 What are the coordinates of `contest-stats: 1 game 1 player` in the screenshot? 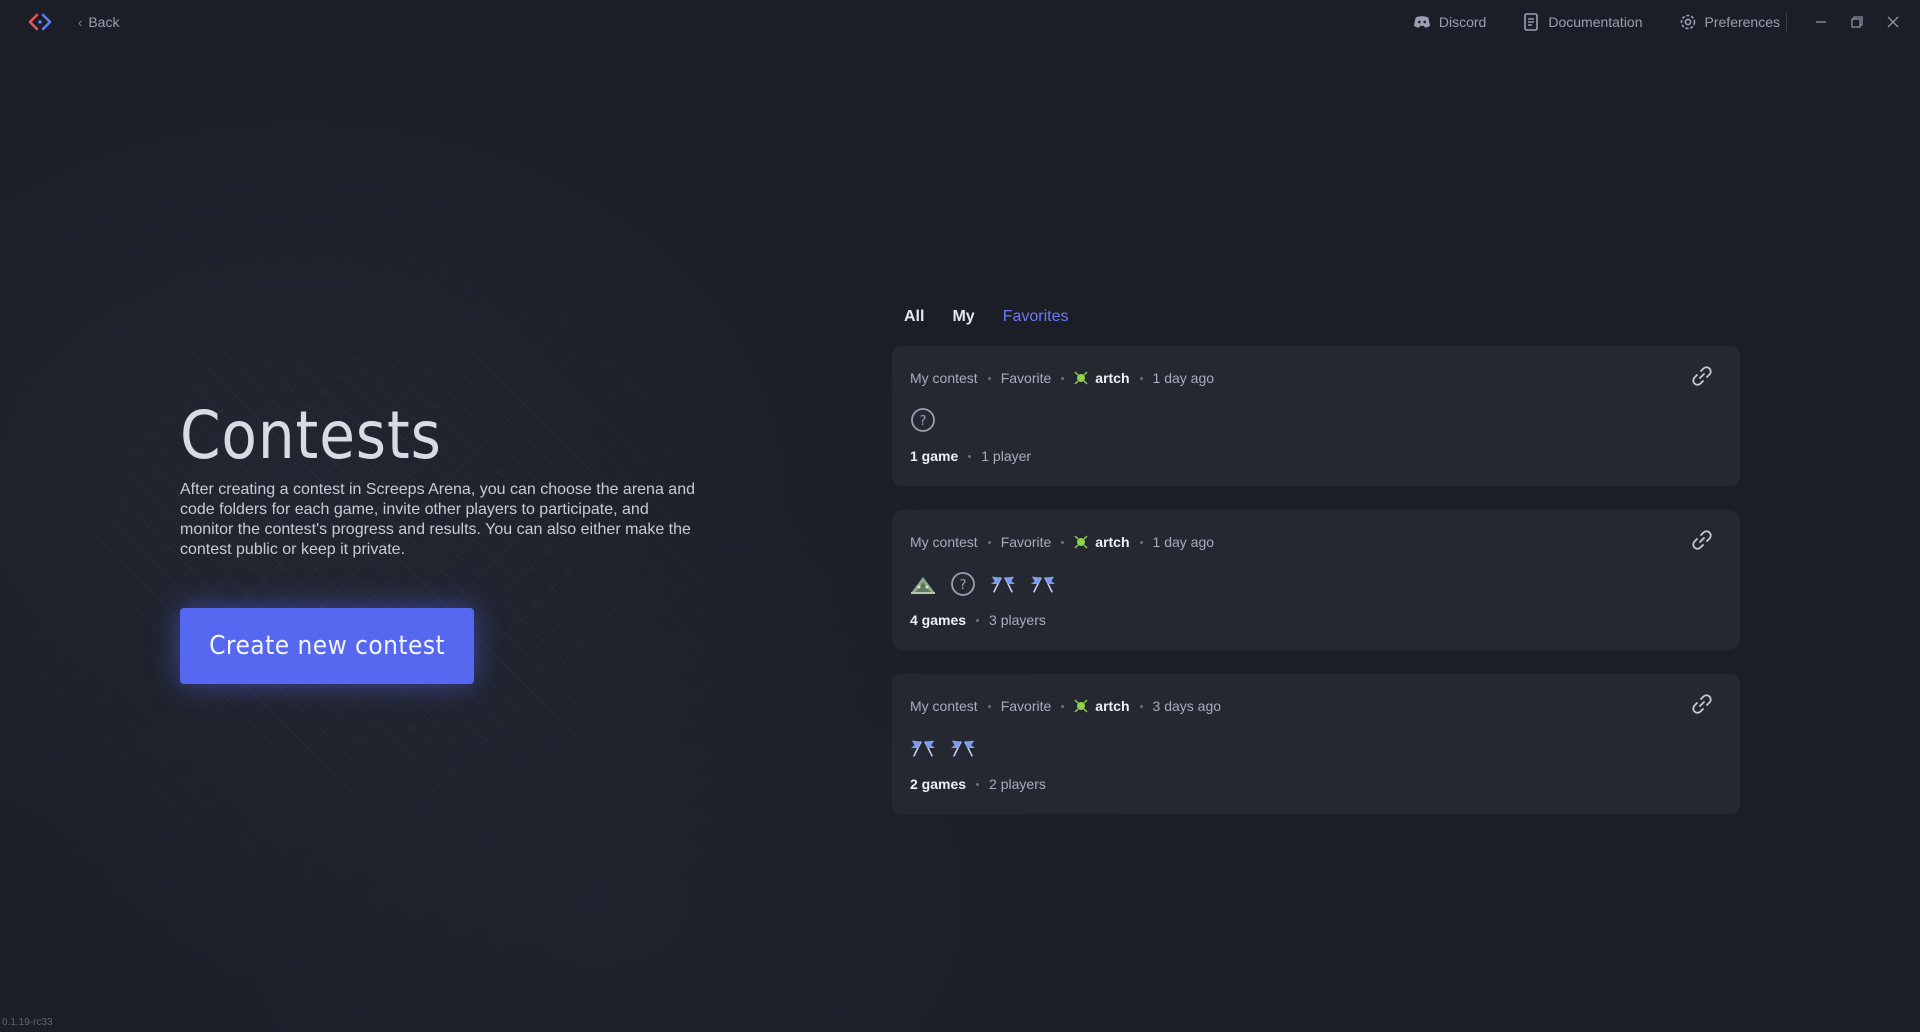 It's located at (970, 456).